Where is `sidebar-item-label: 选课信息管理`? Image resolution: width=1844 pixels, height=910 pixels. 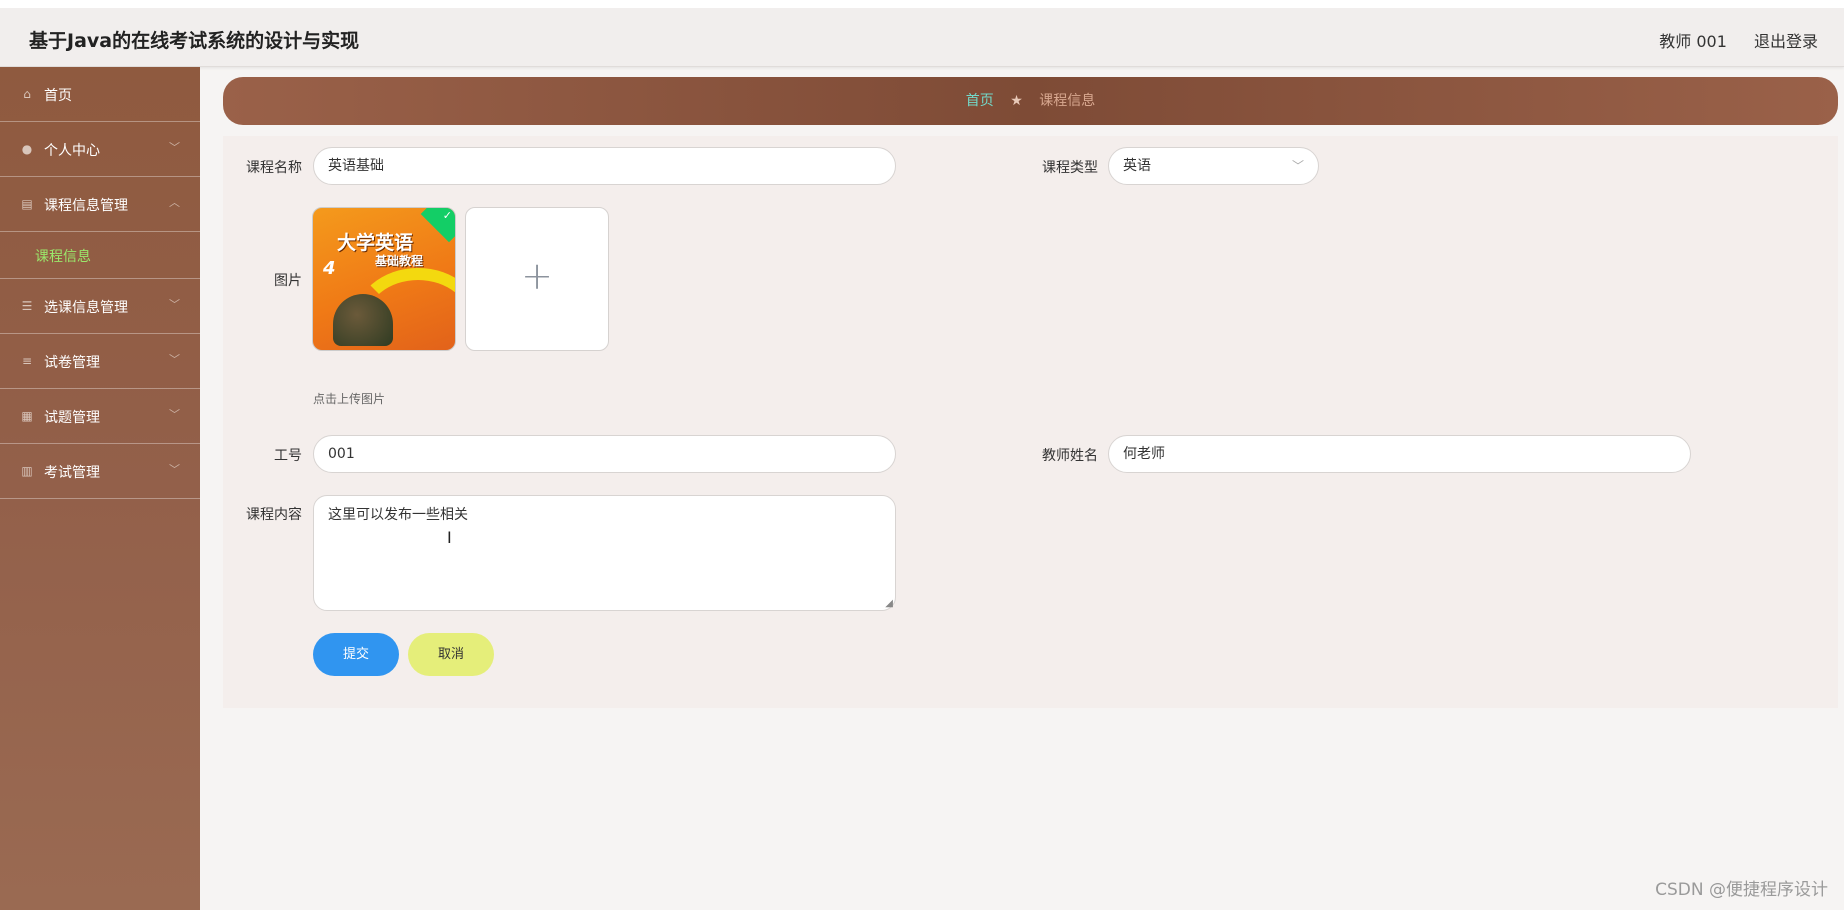
sidebar-item-label: 选课信息管理 is located at coordinates (86, 308).